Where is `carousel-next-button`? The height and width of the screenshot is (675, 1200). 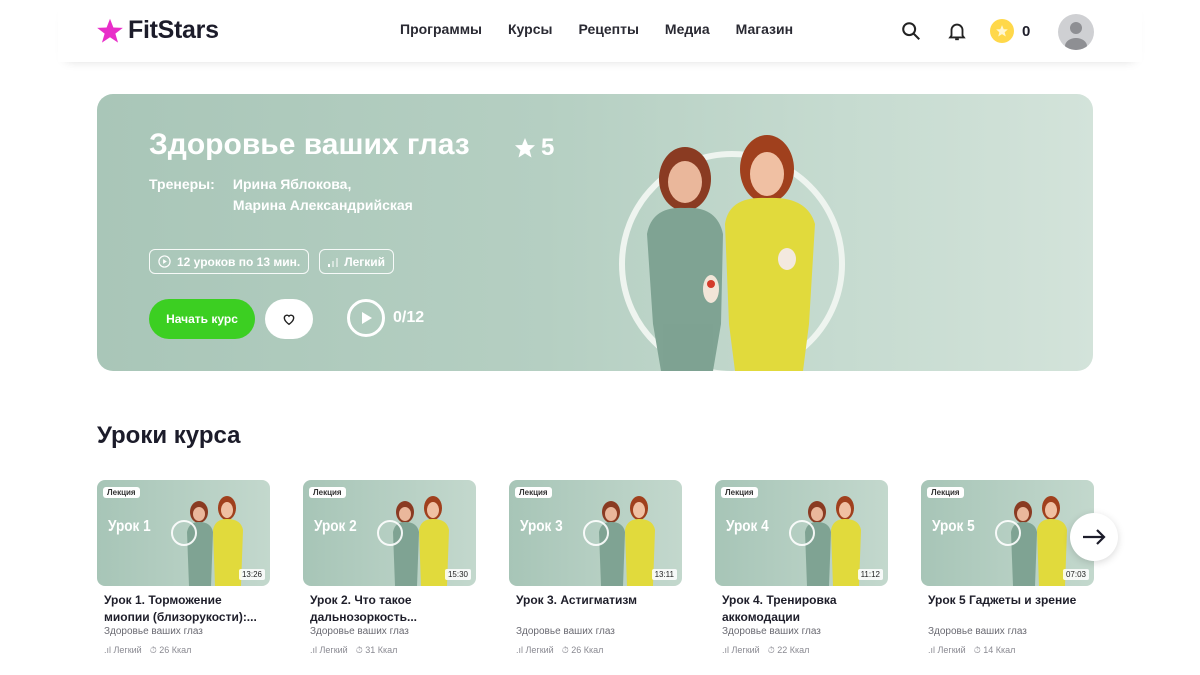
carousel-next-button is located at coordinates (1094, 537).